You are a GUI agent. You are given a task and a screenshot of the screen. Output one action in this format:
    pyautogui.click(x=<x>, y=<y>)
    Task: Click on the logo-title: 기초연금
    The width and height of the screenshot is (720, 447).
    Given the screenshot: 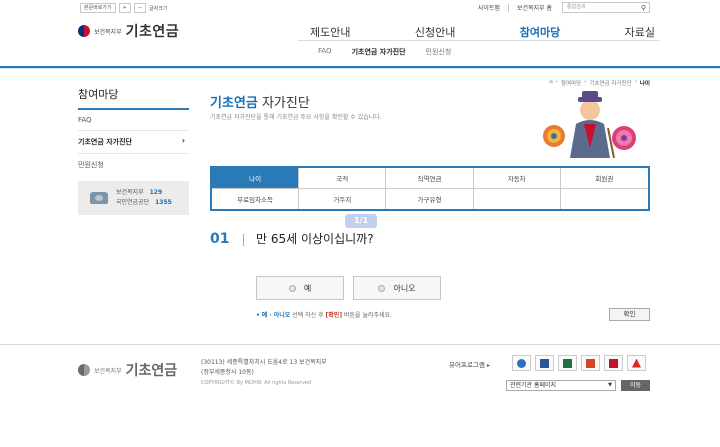 What is the action you would take?
    pyautogui.click(x=152, y=32)
    